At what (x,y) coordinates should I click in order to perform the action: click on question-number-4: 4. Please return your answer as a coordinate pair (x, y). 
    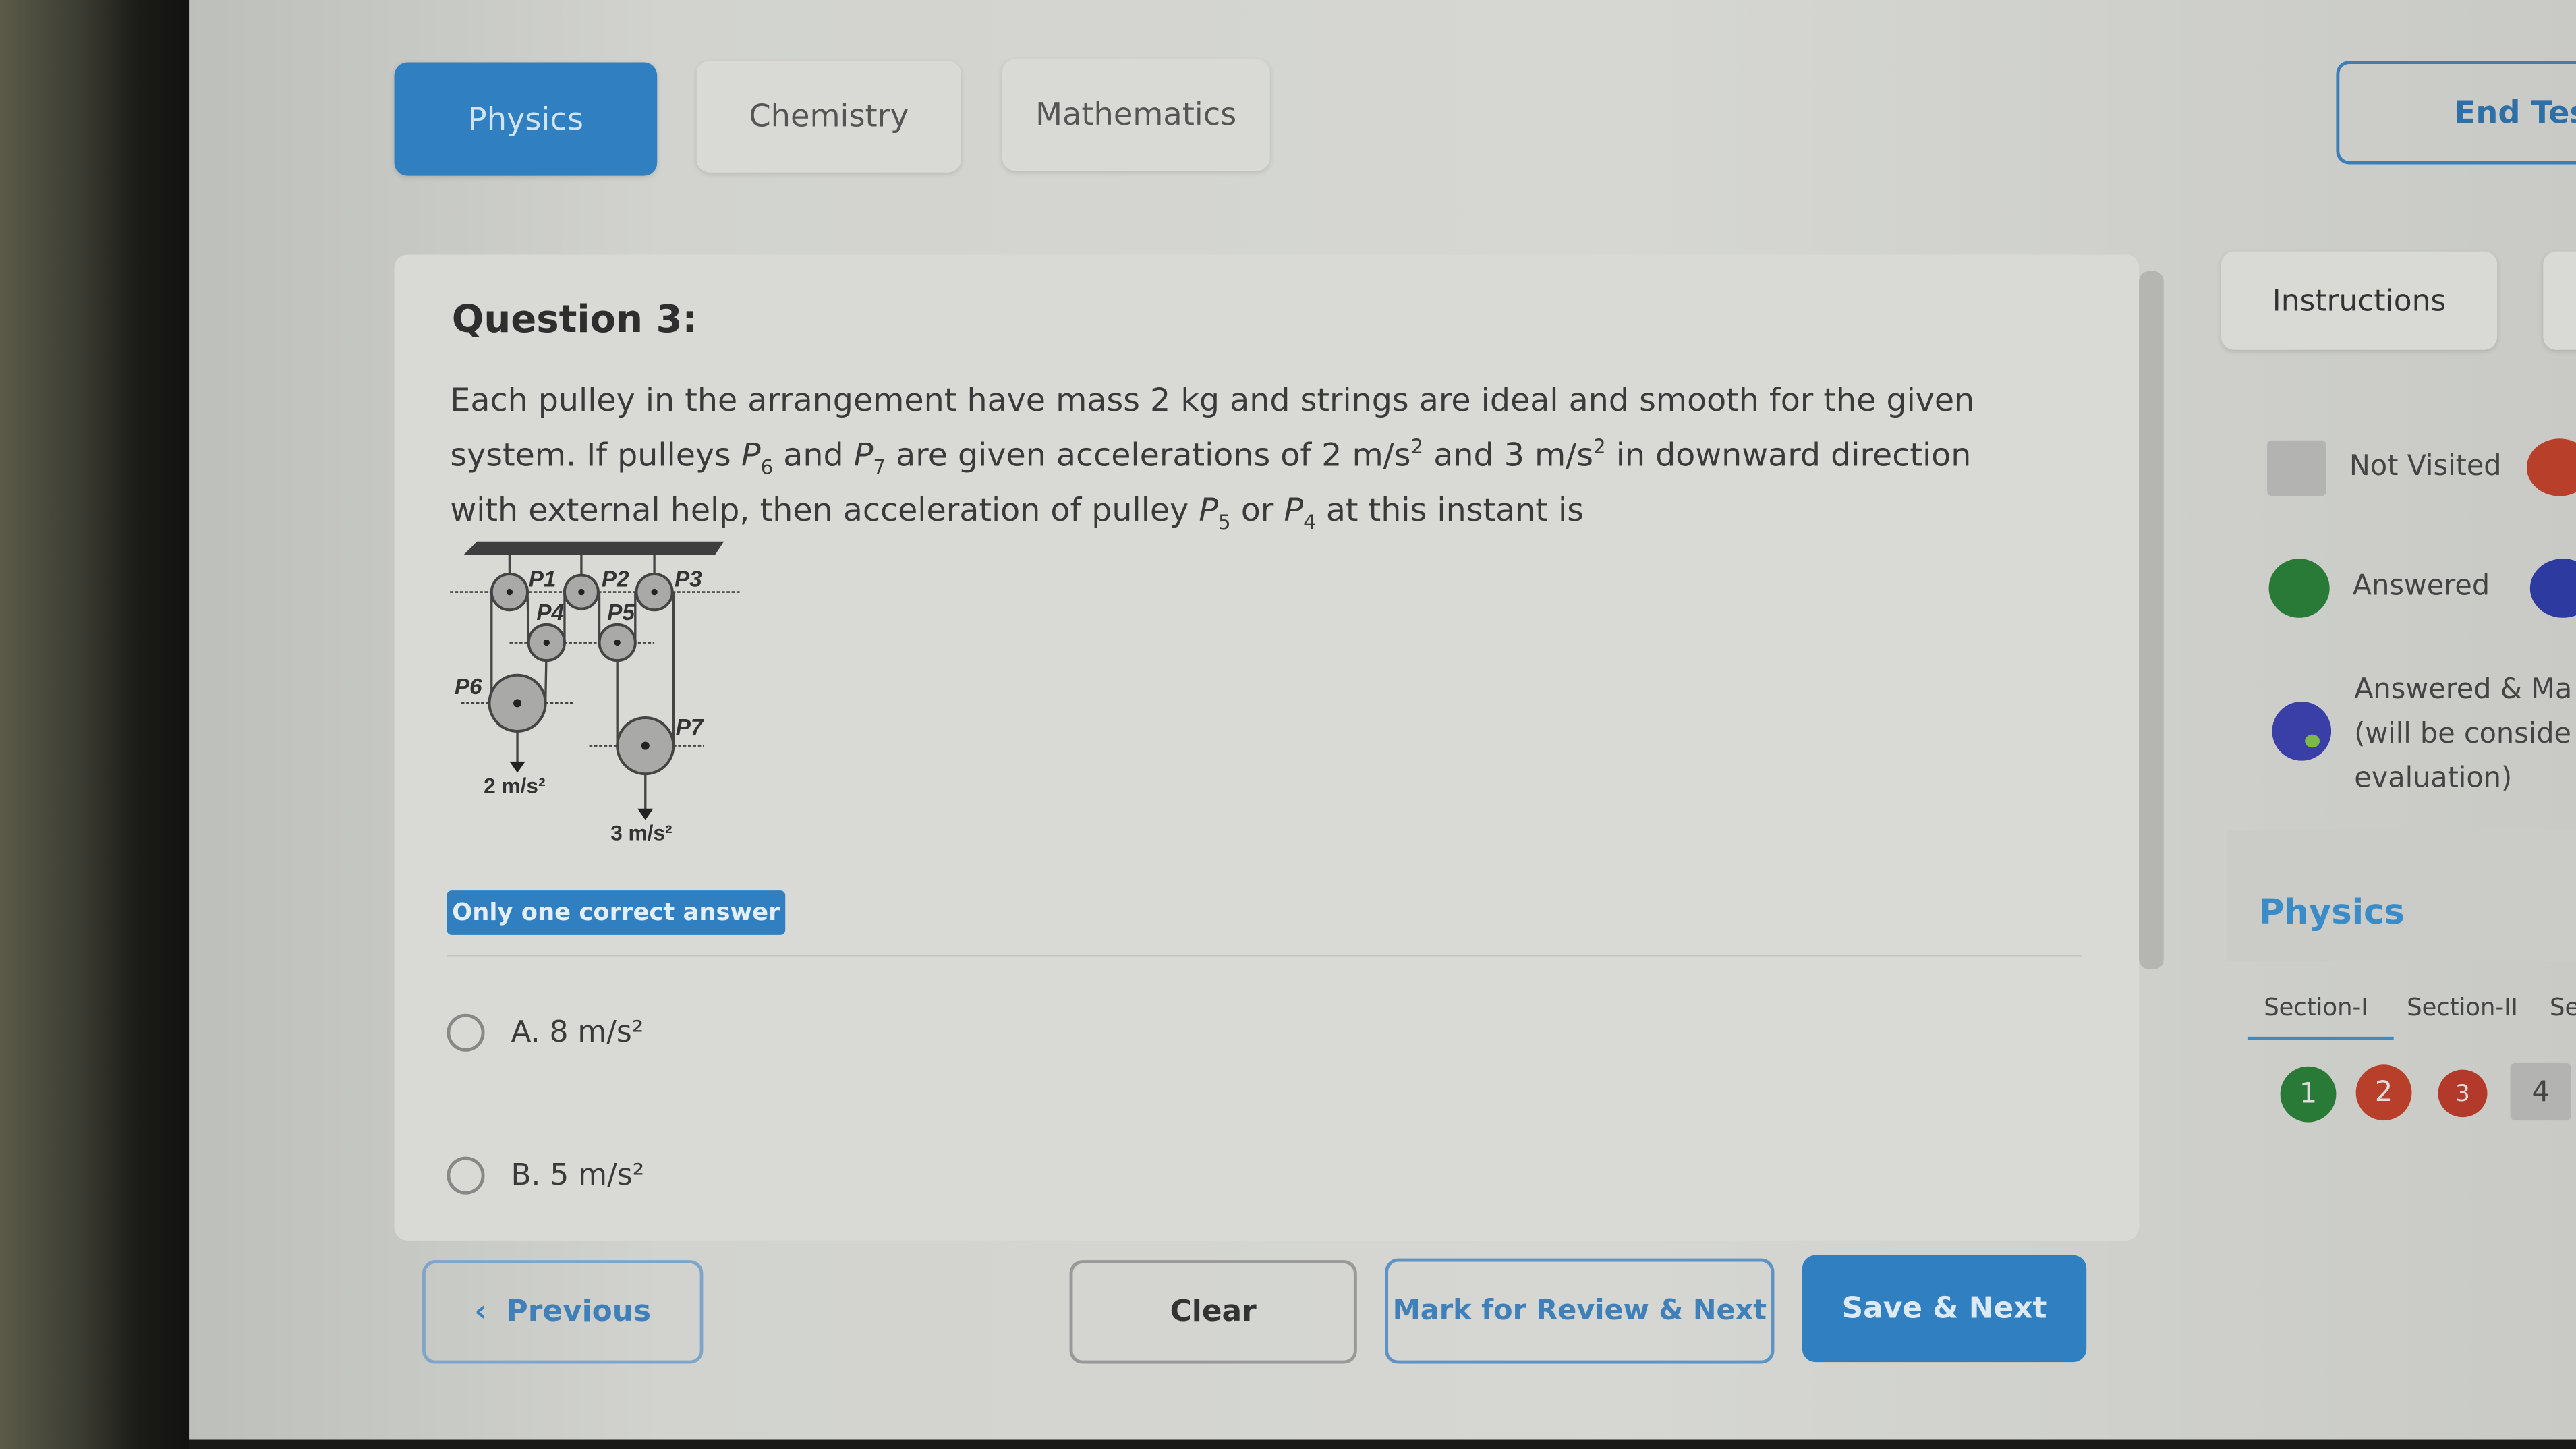
    Looking at the image, I should click on (2540, 1091).